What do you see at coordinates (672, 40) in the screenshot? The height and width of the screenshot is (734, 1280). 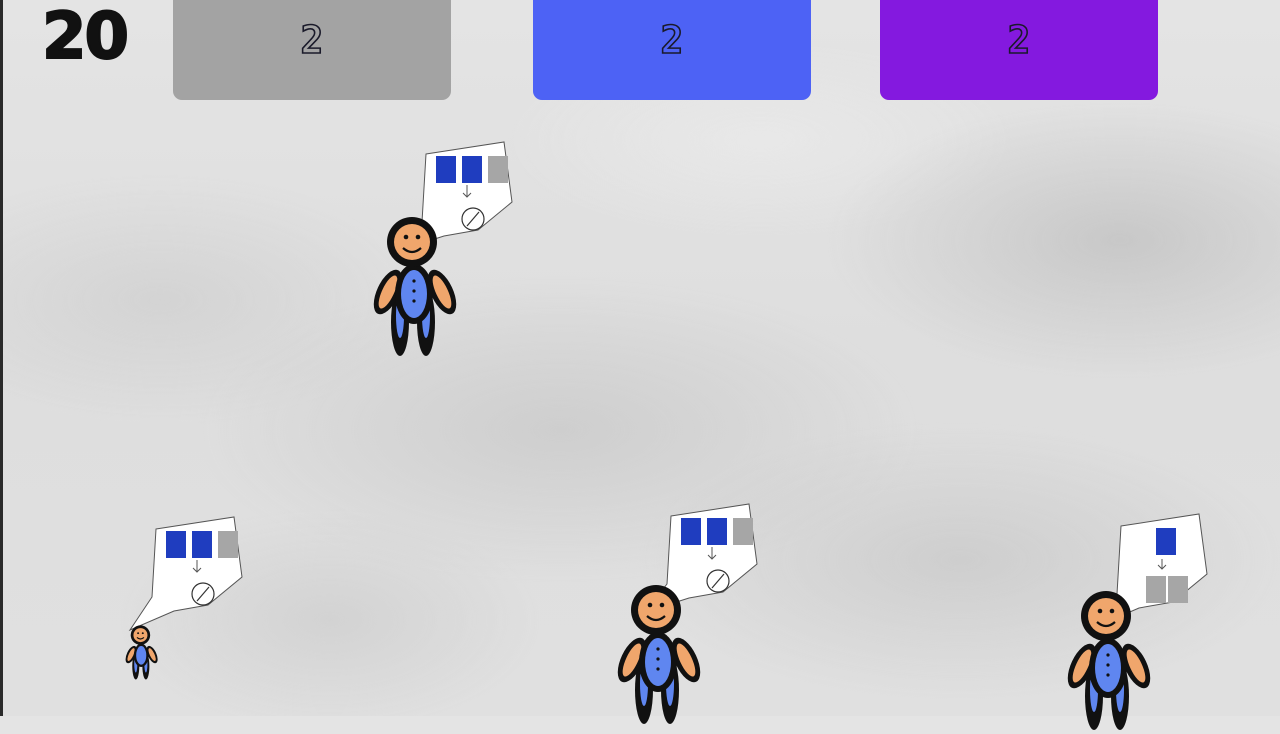 I see `panel-blue-count: 2` at bounding box center [672, 40].